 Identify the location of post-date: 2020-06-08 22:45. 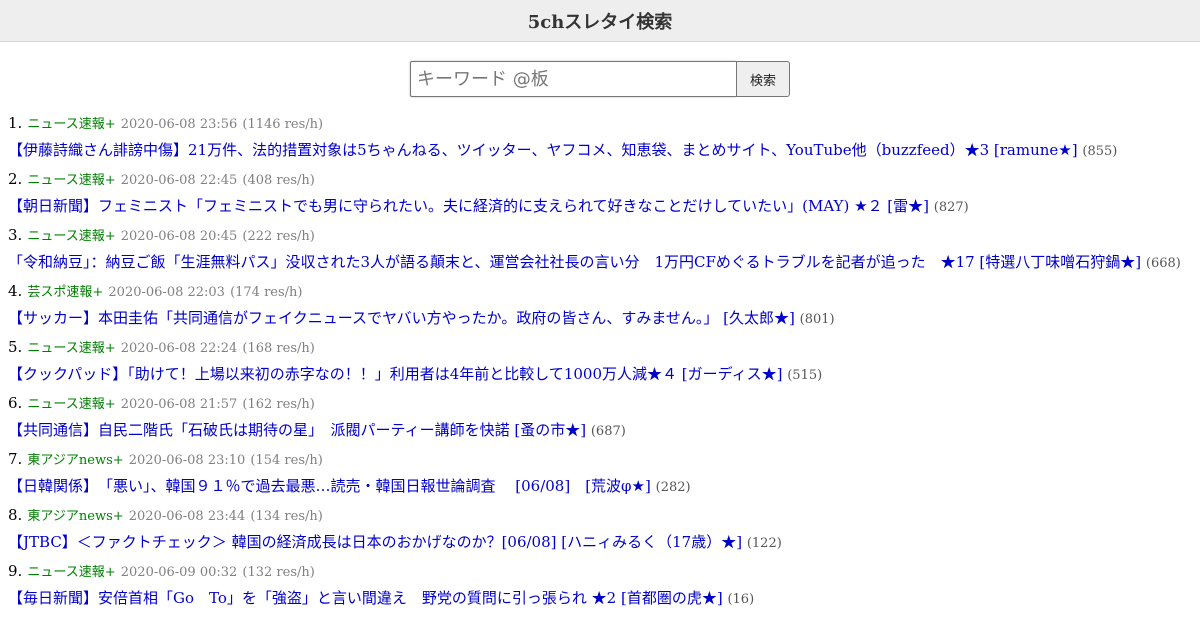
(179, 180).